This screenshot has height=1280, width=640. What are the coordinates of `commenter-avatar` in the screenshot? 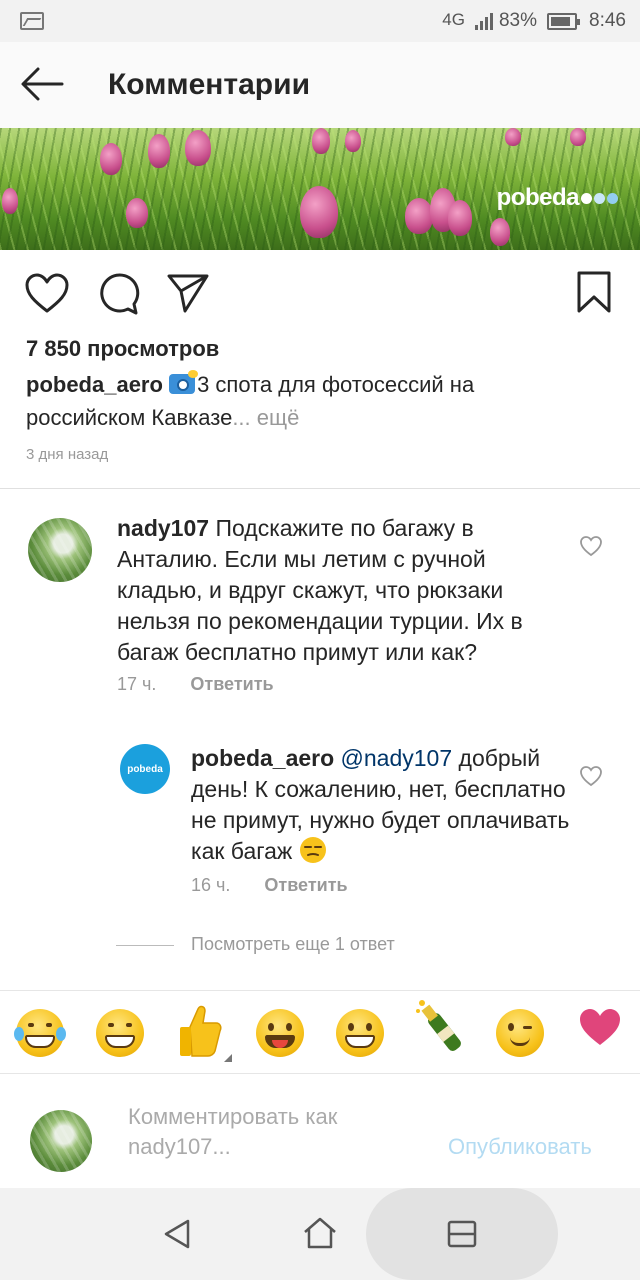 It's located at (60, 550).